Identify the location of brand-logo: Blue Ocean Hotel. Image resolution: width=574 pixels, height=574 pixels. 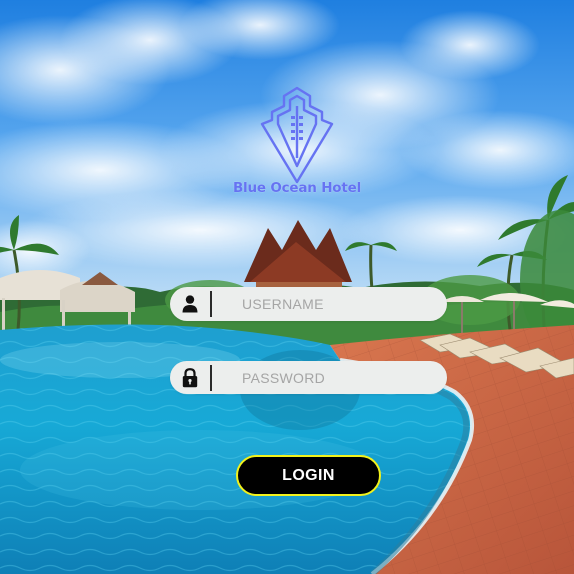
(297, 141).